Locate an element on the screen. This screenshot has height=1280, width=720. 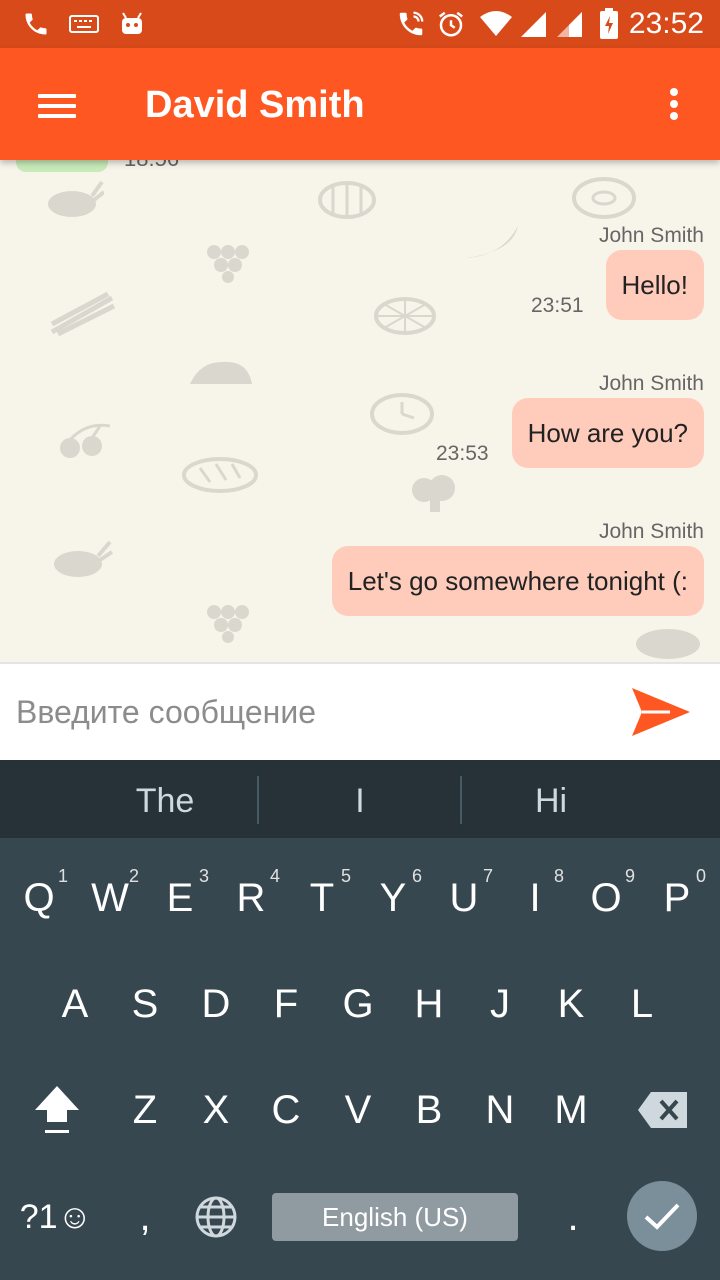
globe-icon is located at coordinates (216, 1217).